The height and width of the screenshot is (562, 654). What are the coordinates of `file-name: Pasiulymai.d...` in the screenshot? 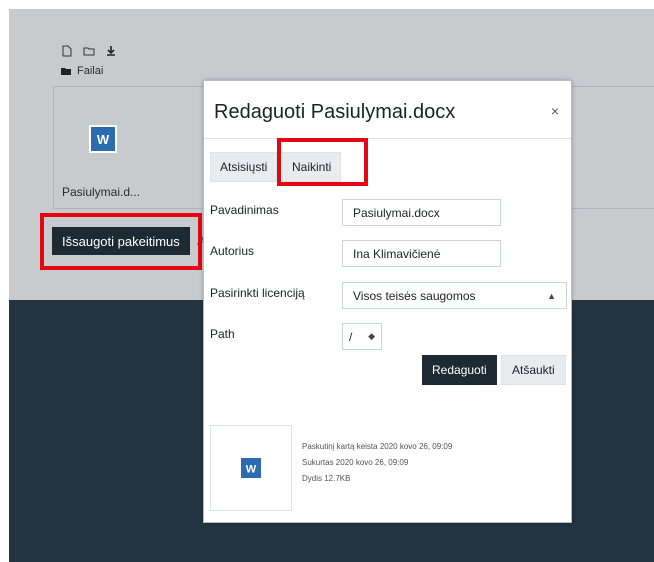 It's located at (101, 192).